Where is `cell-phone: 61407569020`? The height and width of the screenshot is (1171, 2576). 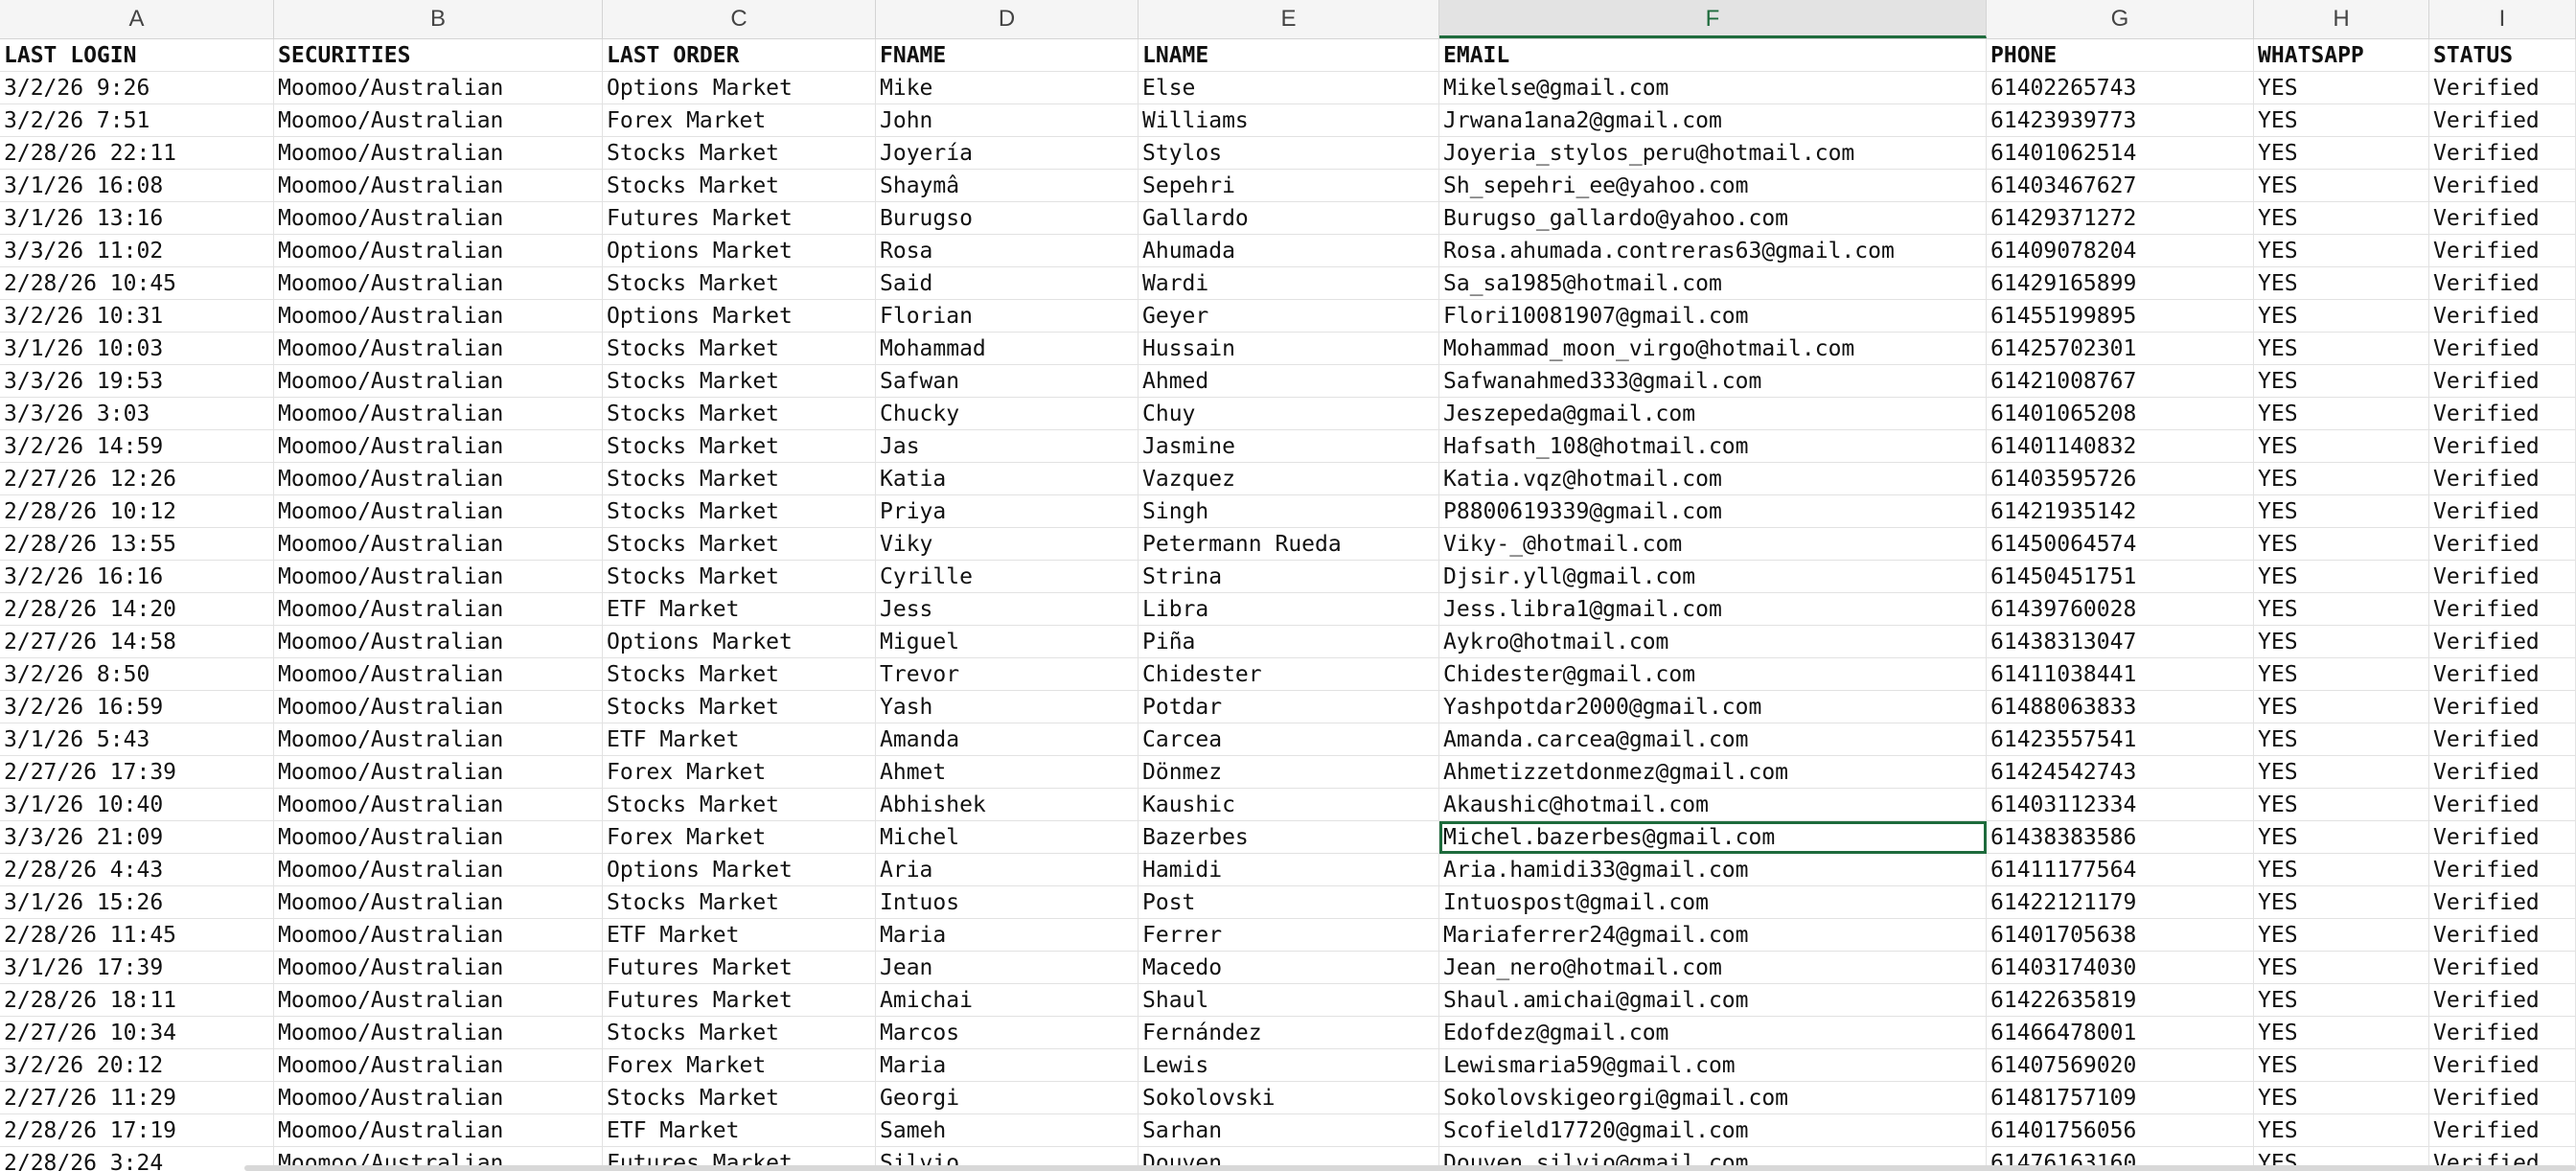 cell-phone: 61407569020 is located at coordinates (2120, 1065).